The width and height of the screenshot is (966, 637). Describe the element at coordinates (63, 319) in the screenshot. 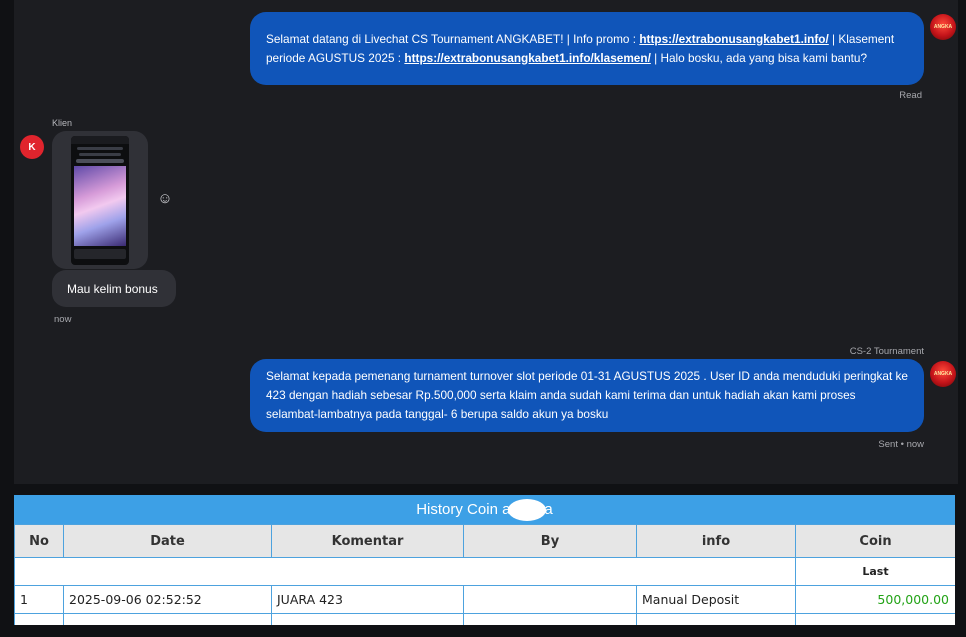

I see `client-message-time: now` at that location.